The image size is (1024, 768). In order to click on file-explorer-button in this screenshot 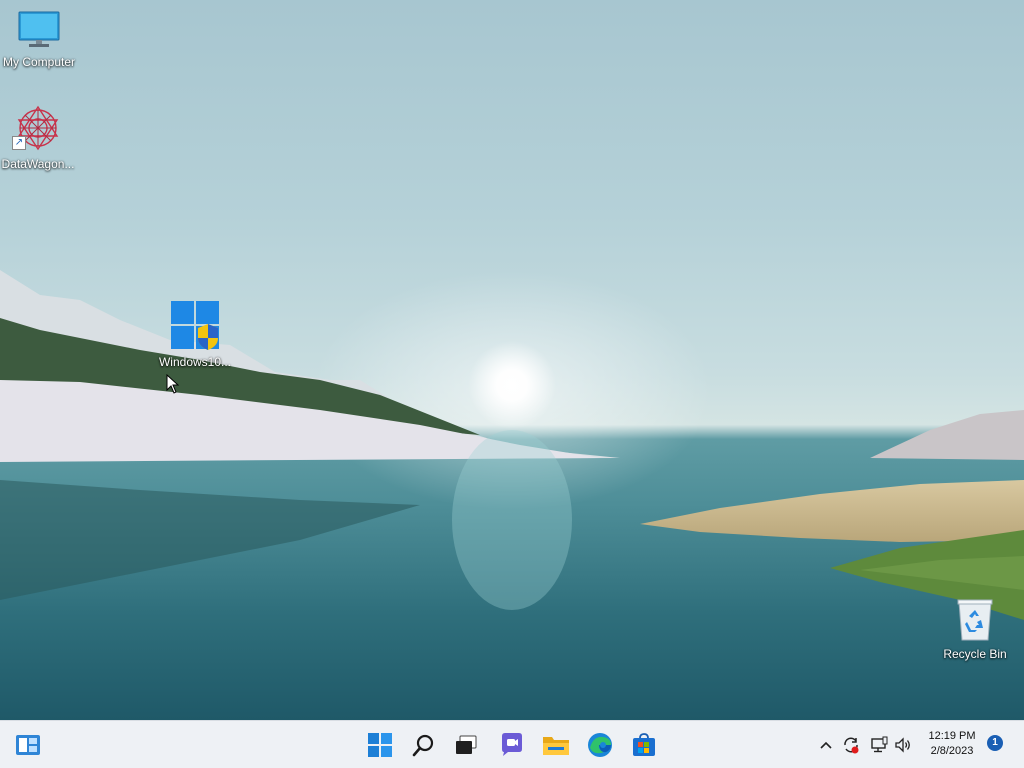, I will do `click(556, 745)`.